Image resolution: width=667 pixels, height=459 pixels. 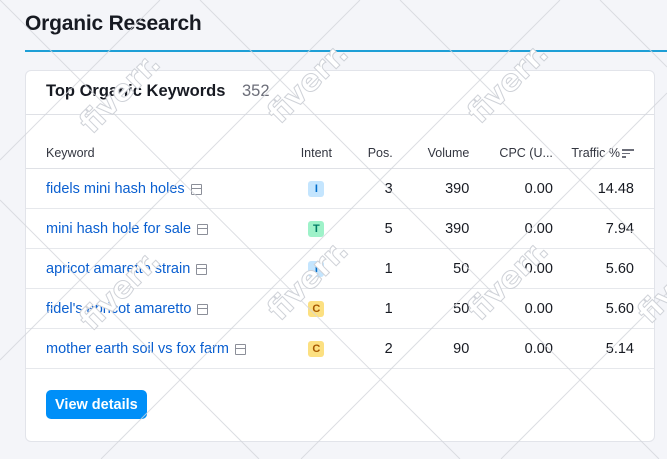 I want to click on keyword-cell: mini hash hole for sale, so click(x=151, y=228).